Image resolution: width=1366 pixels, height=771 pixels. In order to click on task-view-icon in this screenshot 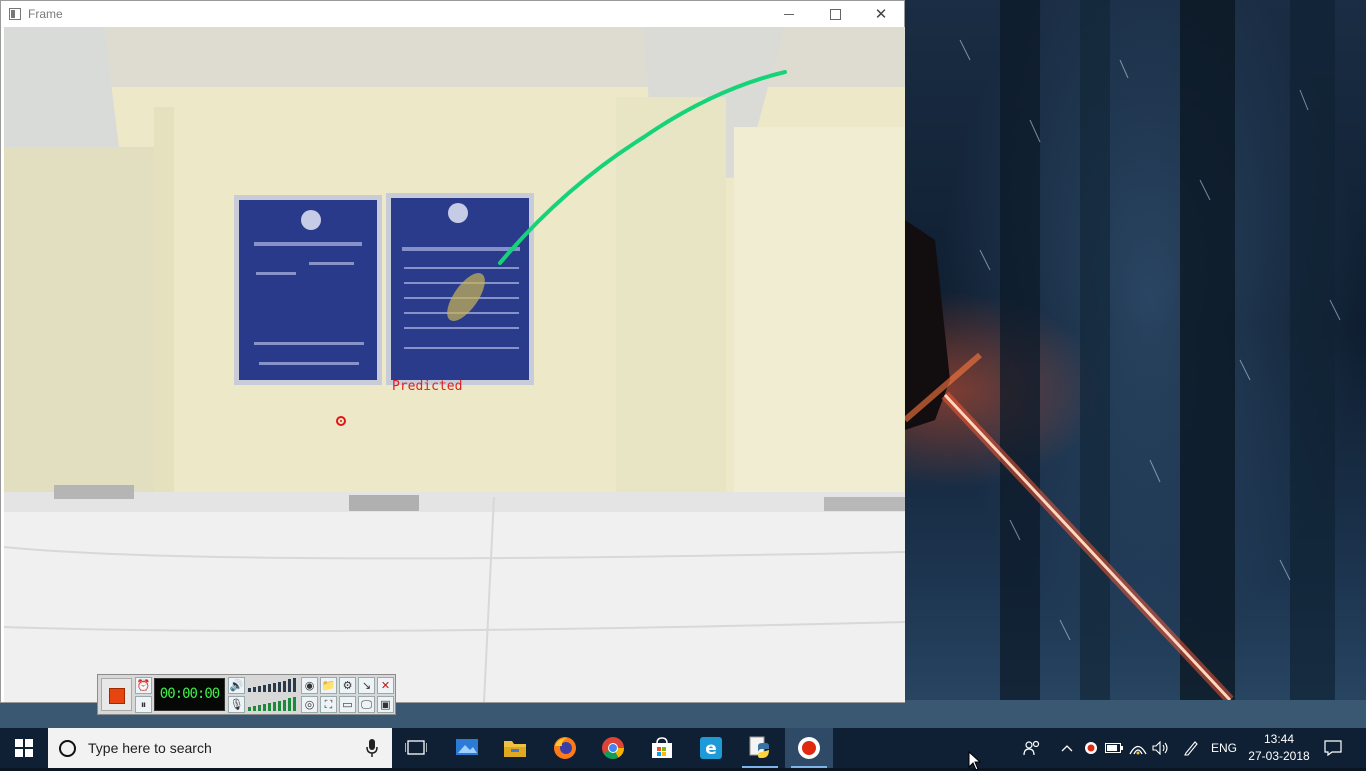, I will do `click(416, 747)`.